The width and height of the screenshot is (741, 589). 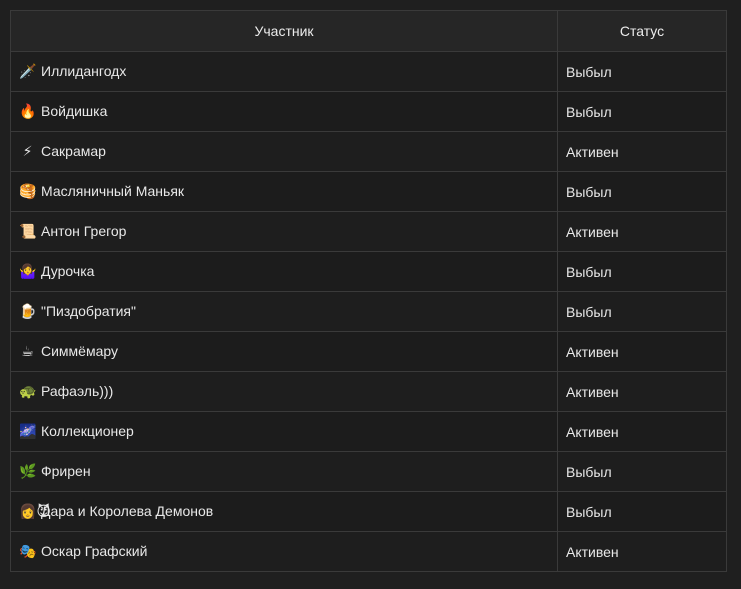 I want to click on table-row: 📜 Антон Грегор Активен, so click(x=368, y=231).